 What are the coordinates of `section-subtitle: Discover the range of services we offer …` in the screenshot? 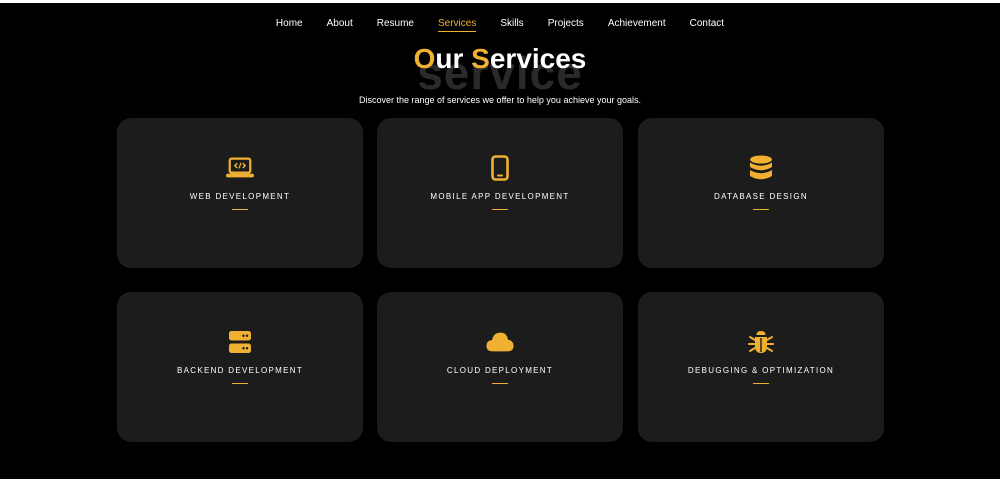 It's located at (500, 100).